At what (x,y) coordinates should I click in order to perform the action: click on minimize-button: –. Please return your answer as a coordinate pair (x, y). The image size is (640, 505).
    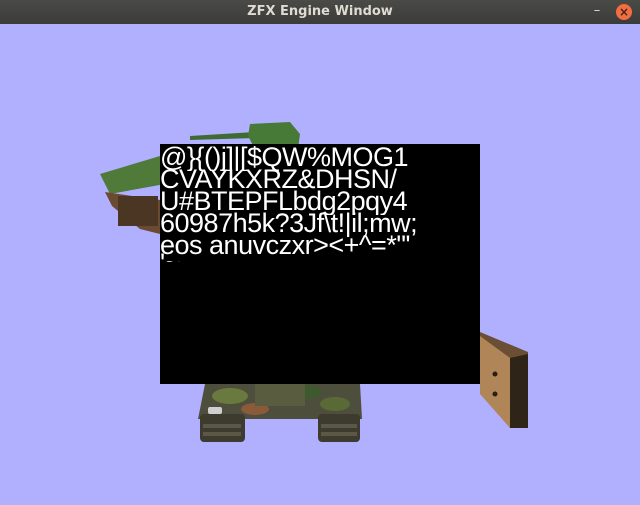
    Looking at the image, I should click on (597, 12).